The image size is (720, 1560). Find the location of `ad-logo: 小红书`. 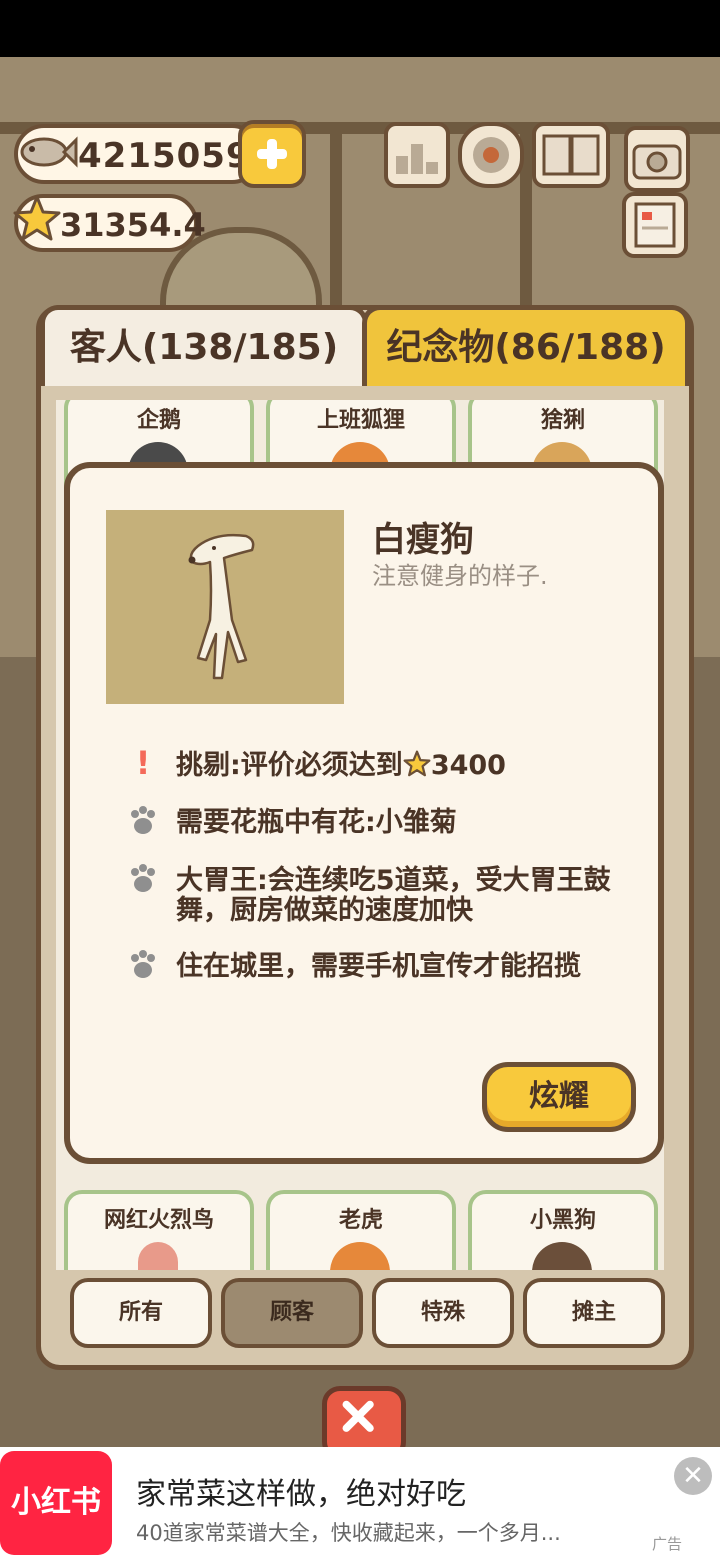

ad-logo: 小红书 is located at coordinates (56, 1503).